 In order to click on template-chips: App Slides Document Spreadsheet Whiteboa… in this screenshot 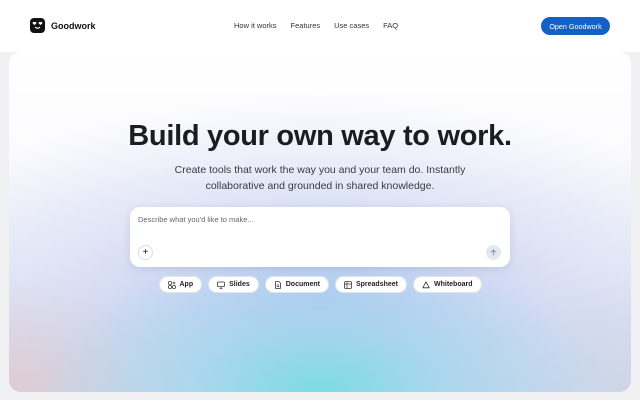, I will do `click(320, 284)`.